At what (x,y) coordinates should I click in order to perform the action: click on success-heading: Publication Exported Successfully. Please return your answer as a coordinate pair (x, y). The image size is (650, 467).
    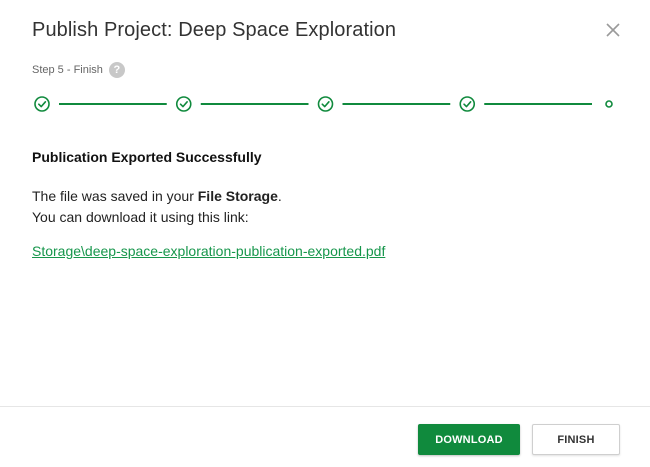
    Looking at the image, I should click on (147, 157).